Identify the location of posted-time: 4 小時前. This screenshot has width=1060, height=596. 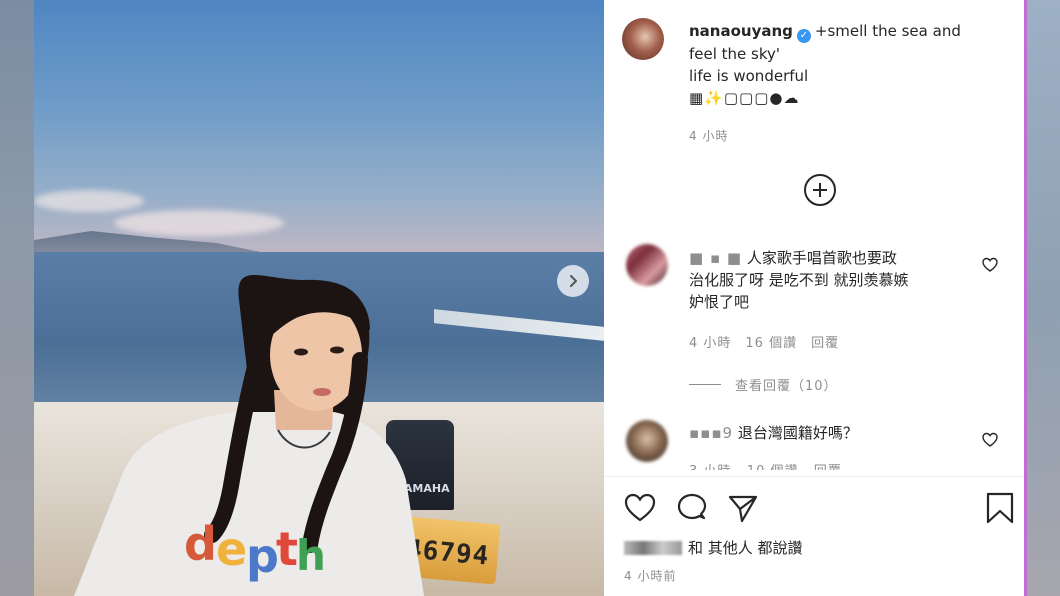
(650, 576).